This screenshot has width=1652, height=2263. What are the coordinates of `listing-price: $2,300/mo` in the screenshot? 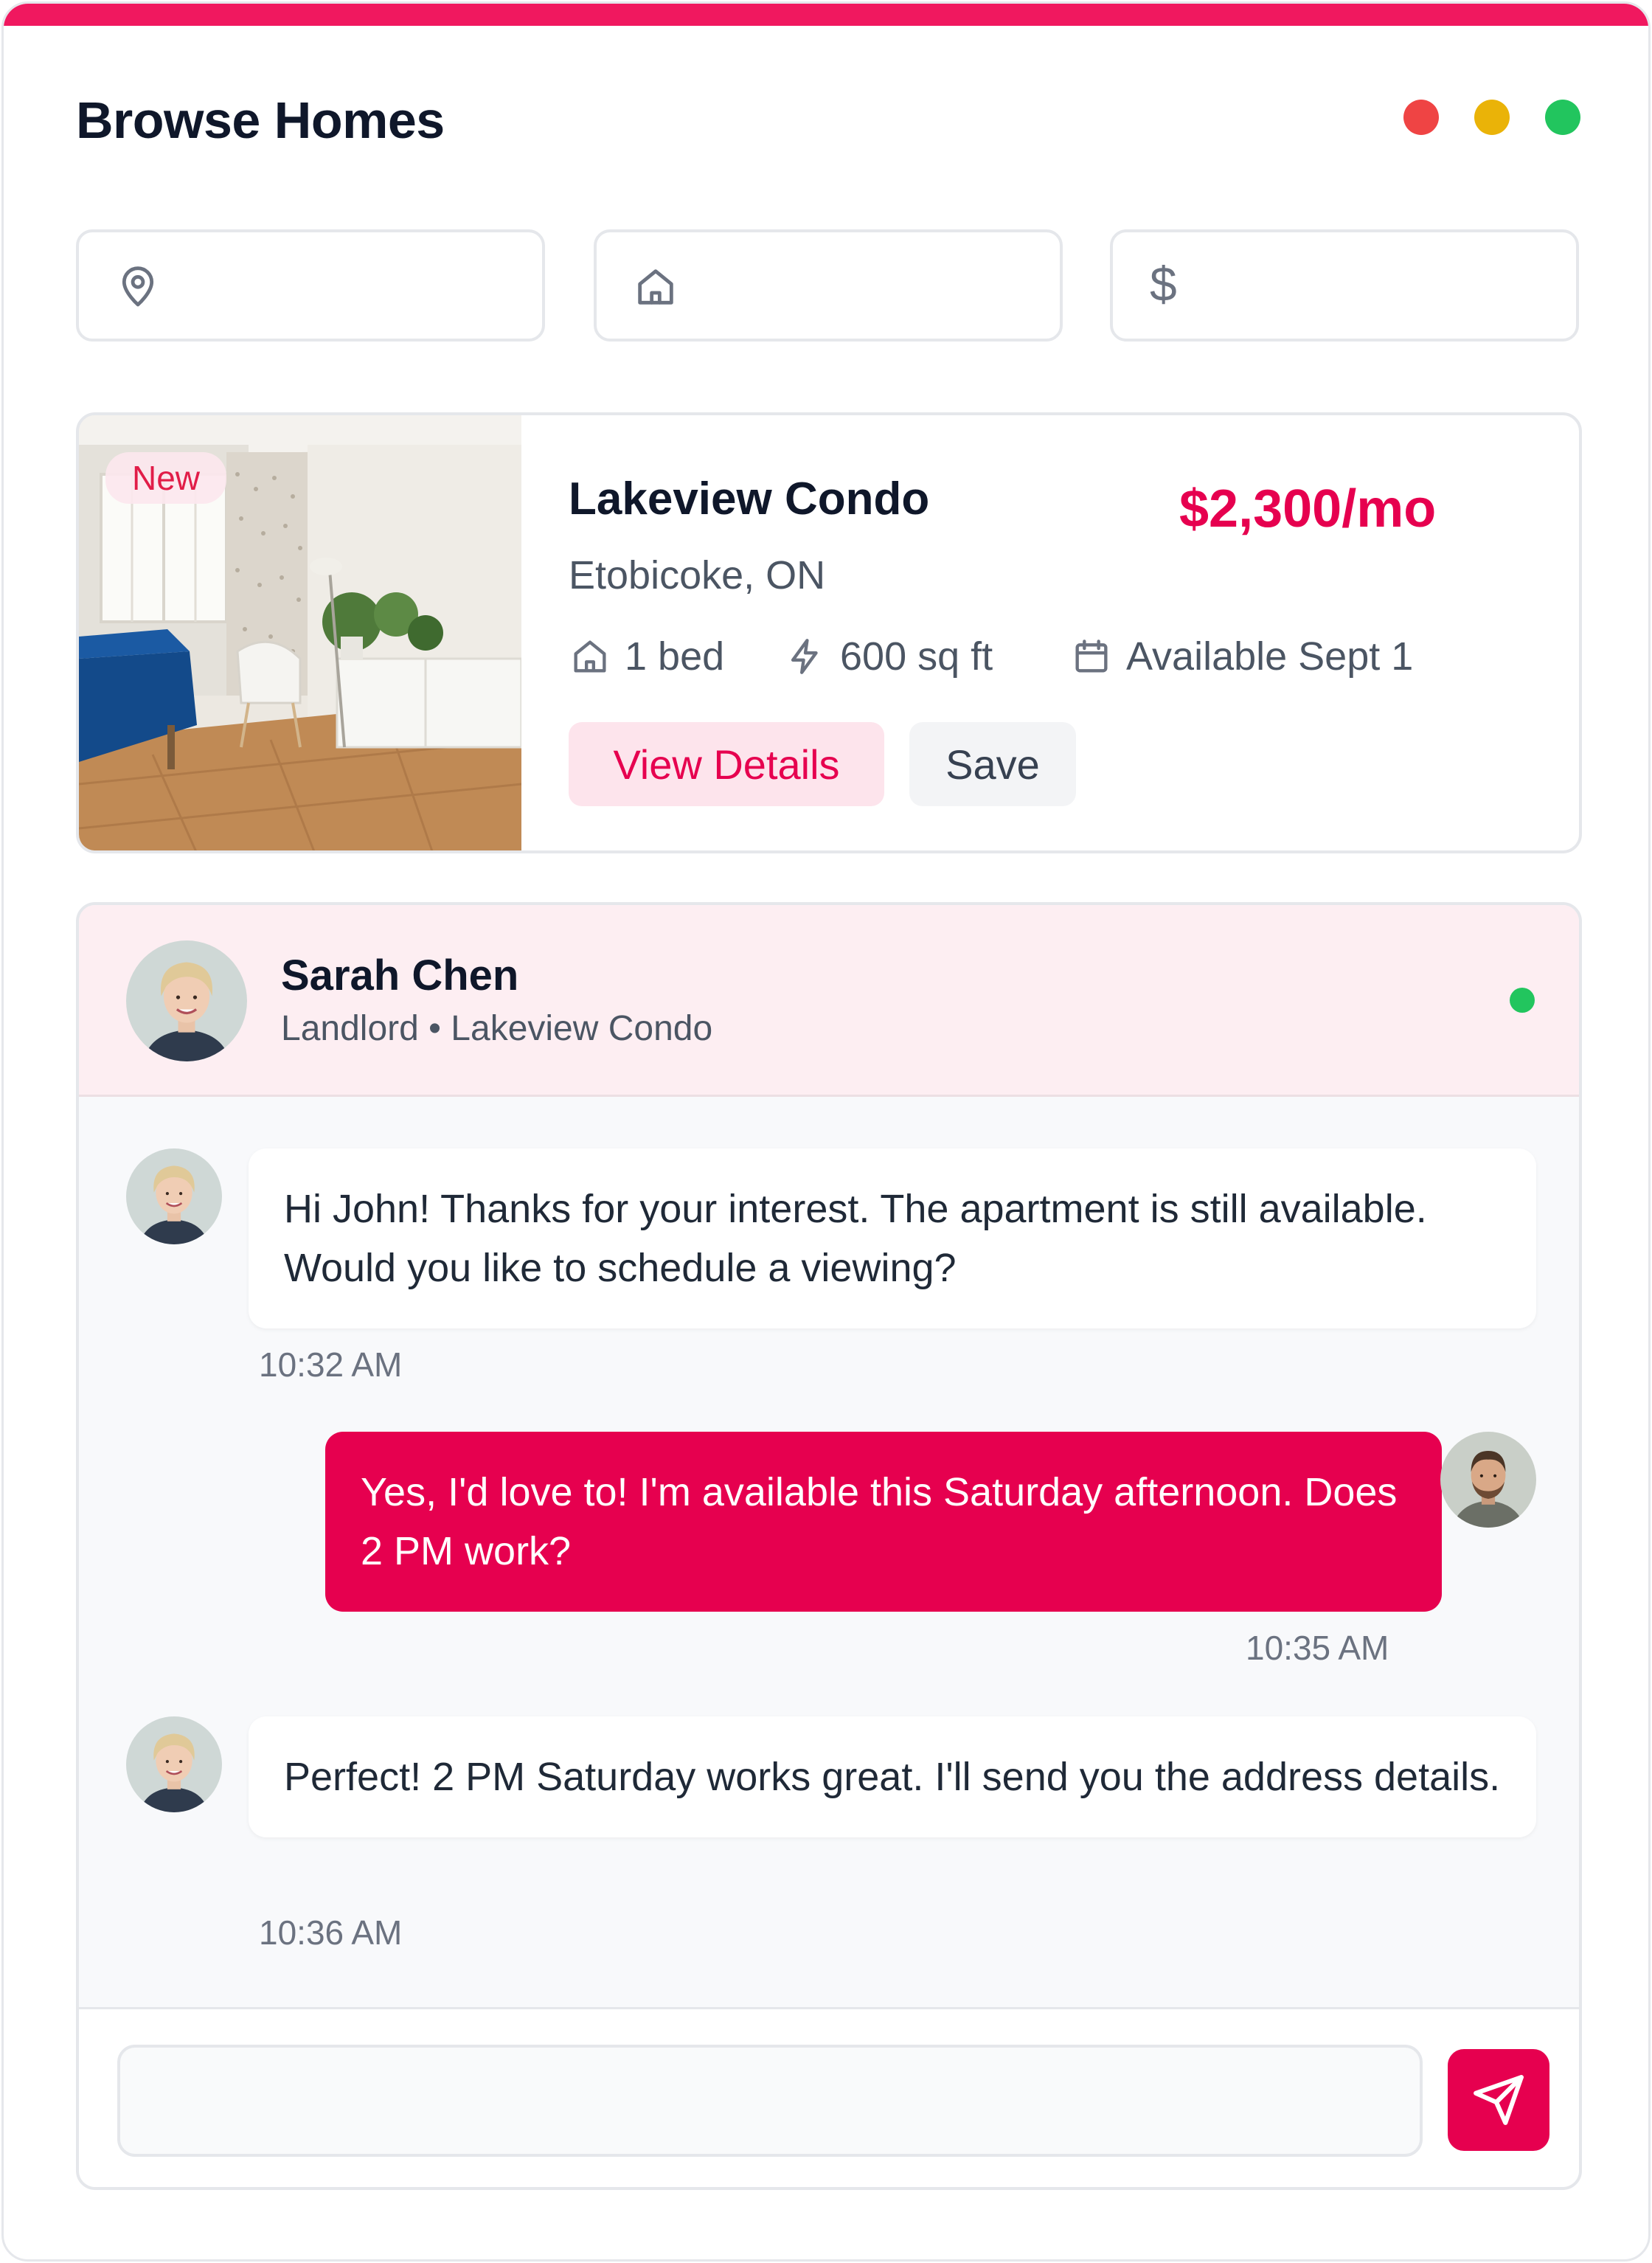 It's located at (1308, 508).